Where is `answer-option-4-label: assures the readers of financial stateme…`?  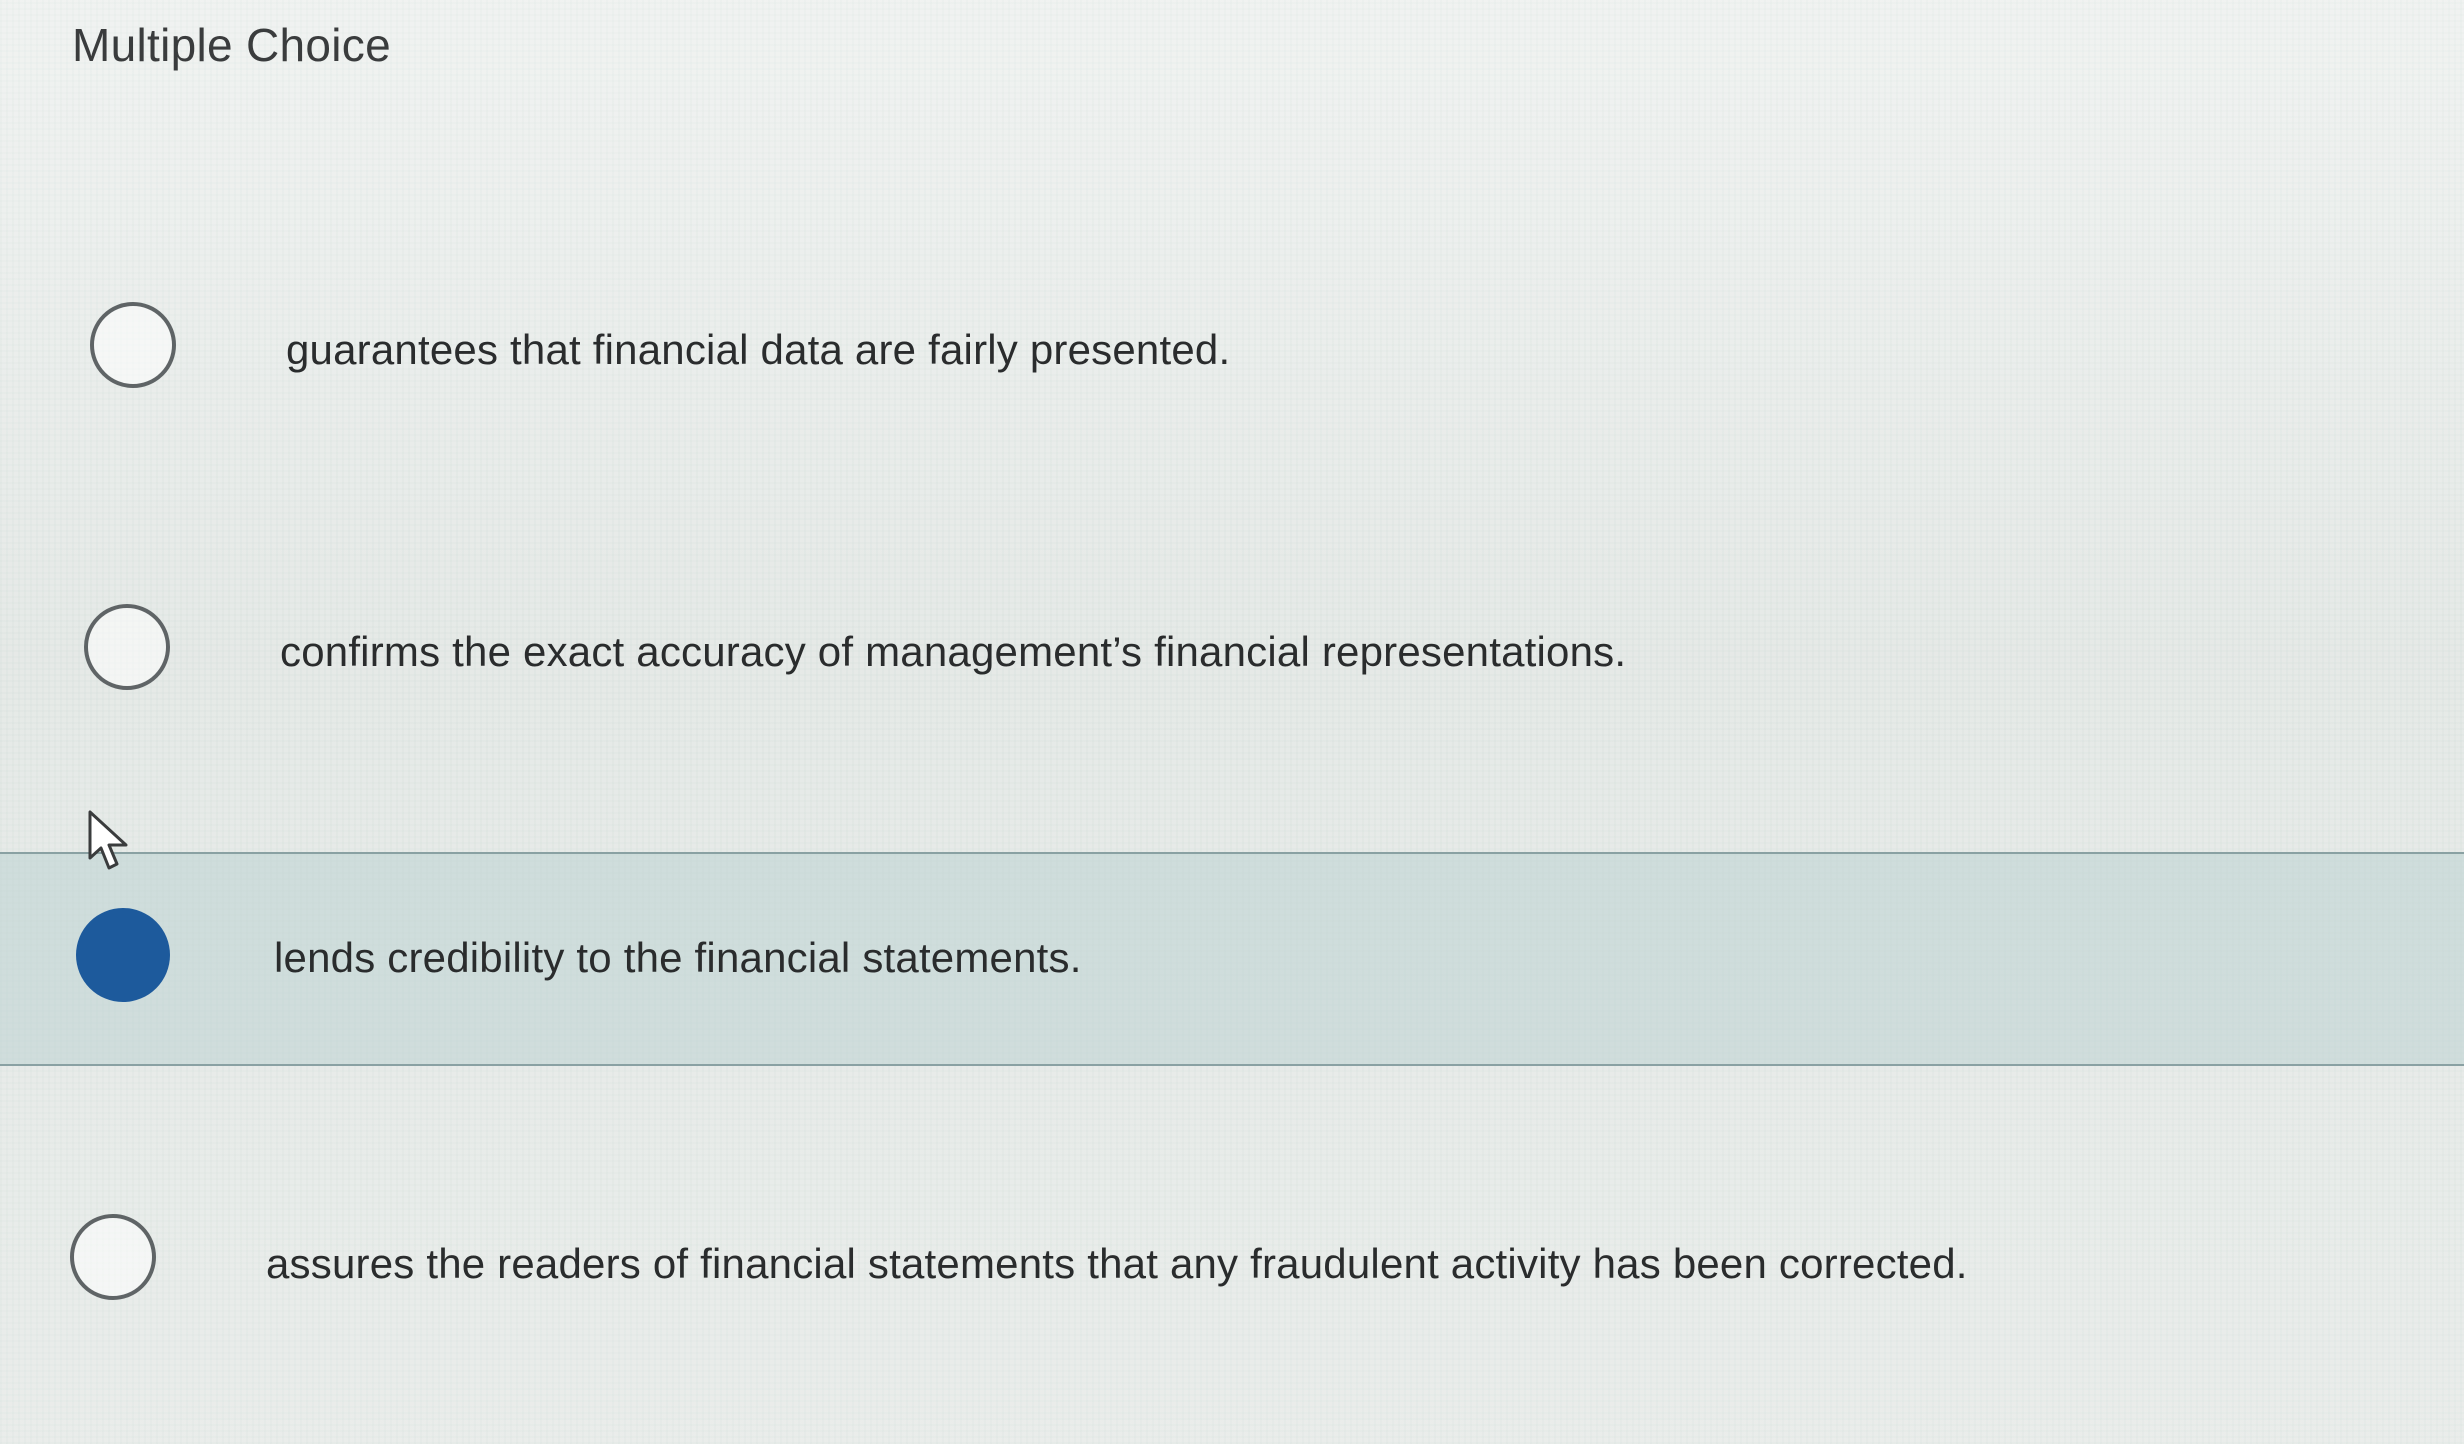
answer-option-4-label: assures the readers of financial stateme… is located at coordinates (1117, 1264).